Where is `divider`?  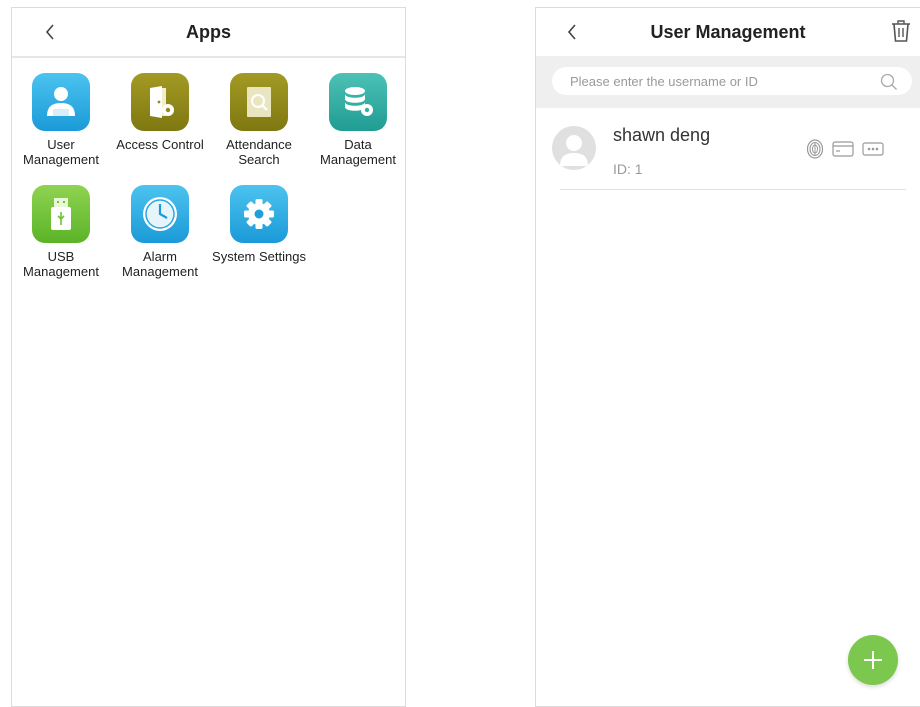
divider is located at coordinates (733, 189).